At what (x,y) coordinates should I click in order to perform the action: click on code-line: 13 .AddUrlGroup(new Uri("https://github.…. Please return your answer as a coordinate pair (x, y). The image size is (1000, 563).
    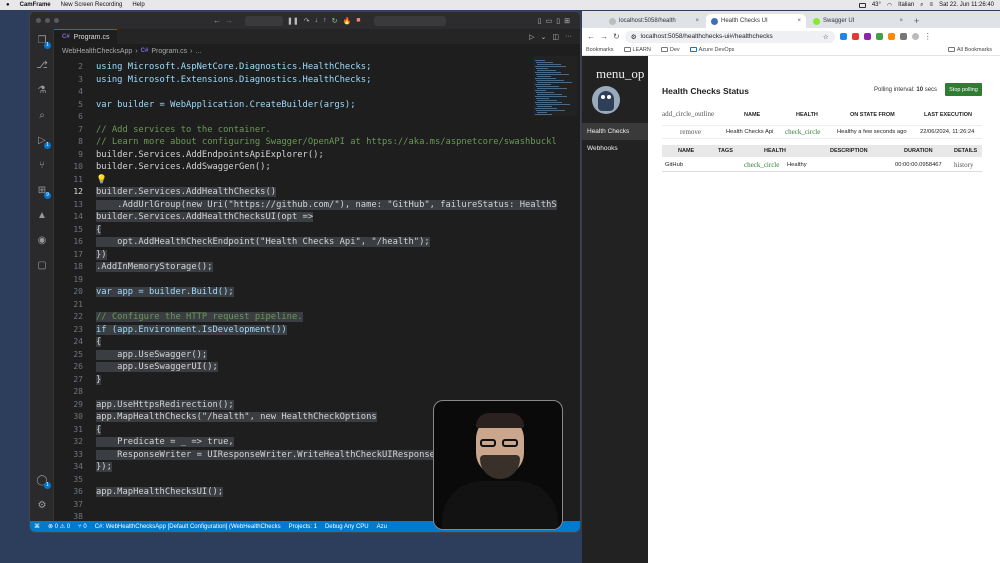
    Looking at the image, I should click on (305, 206).